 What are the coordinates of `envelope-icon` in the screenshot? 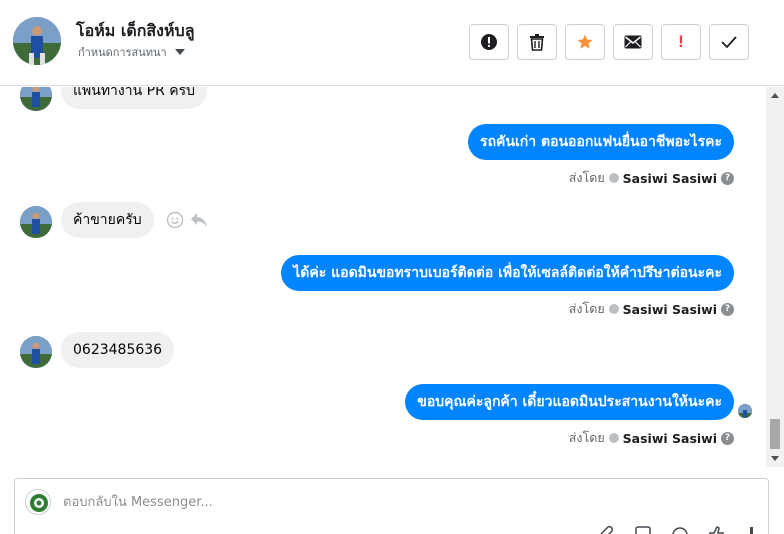 It's located at (633, 42).